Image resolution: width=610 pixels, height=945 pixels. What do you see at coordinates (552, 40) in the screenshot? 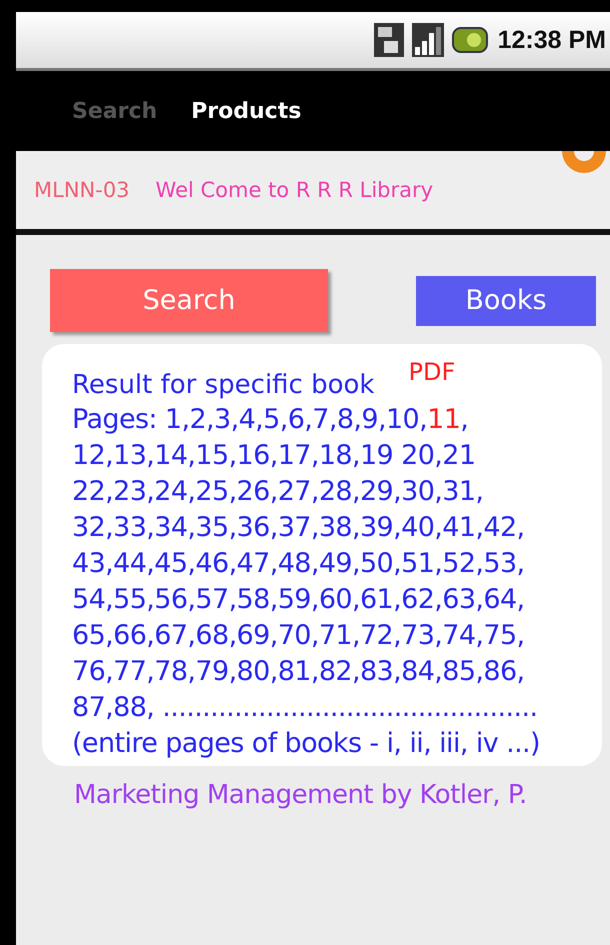
I see `status-time: 12:38 PM` at bounding box center [552, 40].